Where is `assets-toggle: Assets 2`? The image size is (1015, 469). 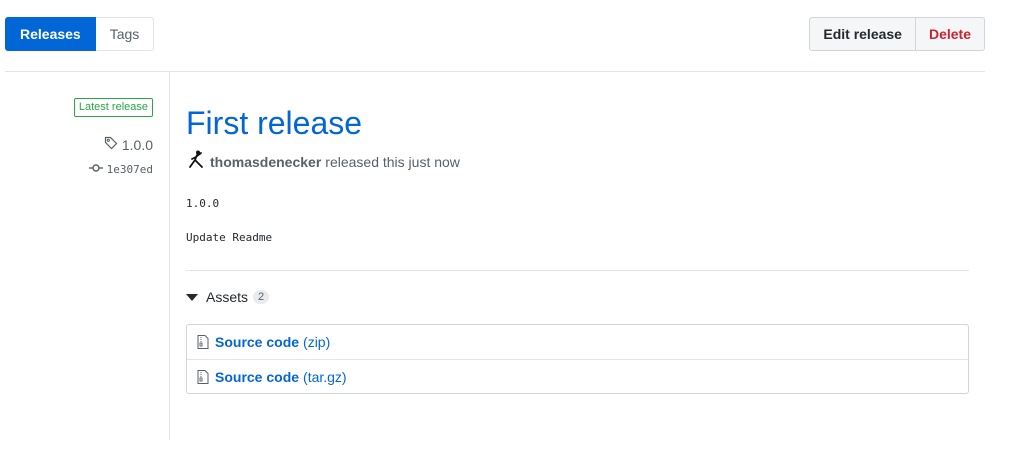 assets-toggle: Assets 2 is located at coordinates (228, 297).